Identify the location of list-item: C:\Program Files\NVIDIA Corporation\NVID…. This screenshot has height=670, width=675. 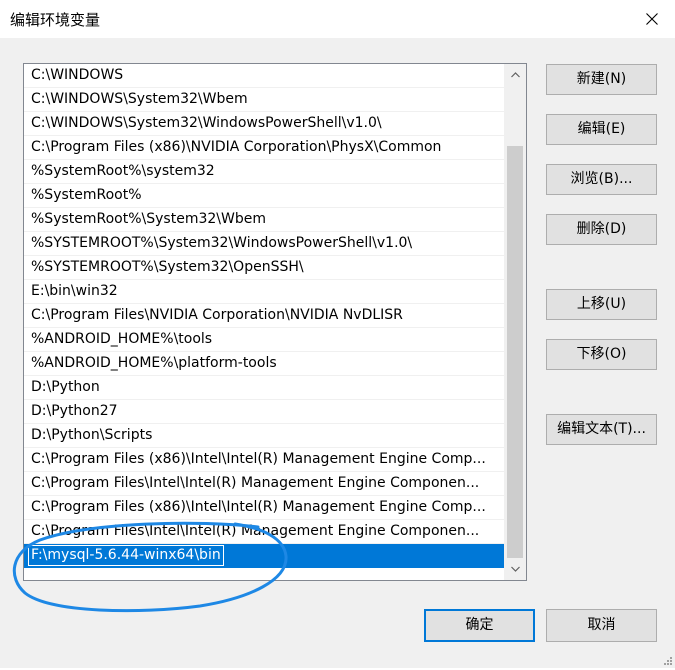
(264, 316).